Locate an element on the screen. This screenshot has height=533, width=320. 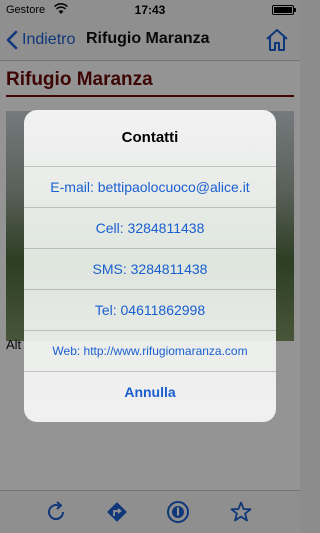
cell-option: Cell: 3284811438 is located at coordinates (150, 228).